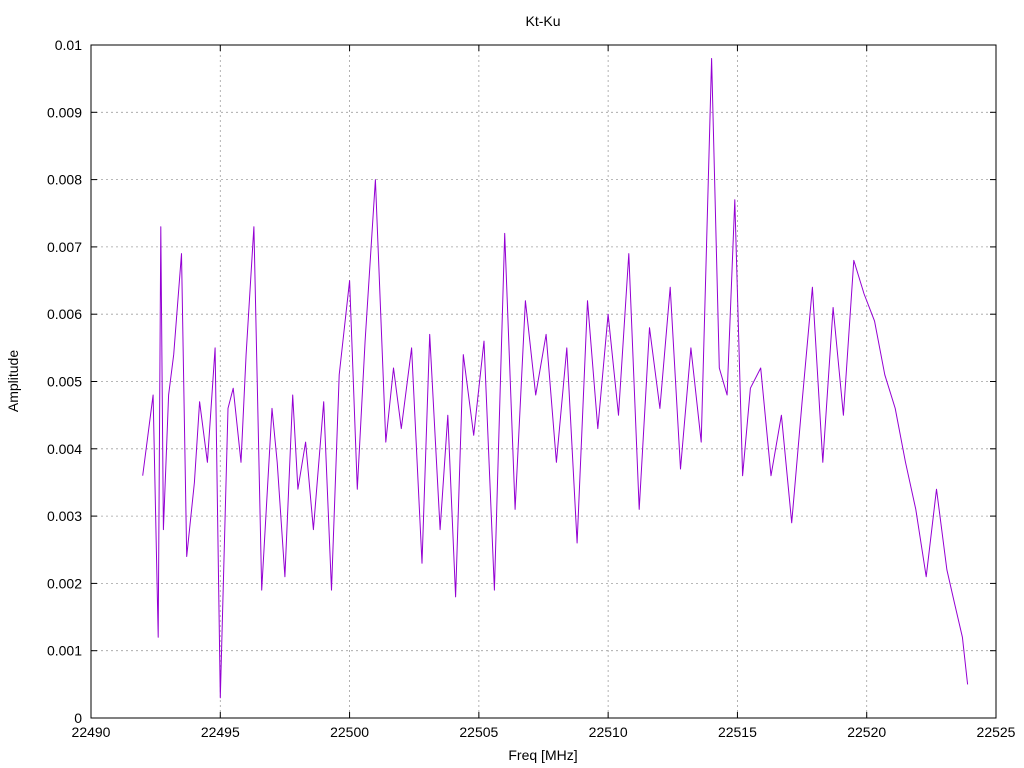 The height and width of the screenshot is (768, 1024). Describe the element at coordinates (608, 732) in the screenshot. I see `x-tick-label: 22510` at that location.